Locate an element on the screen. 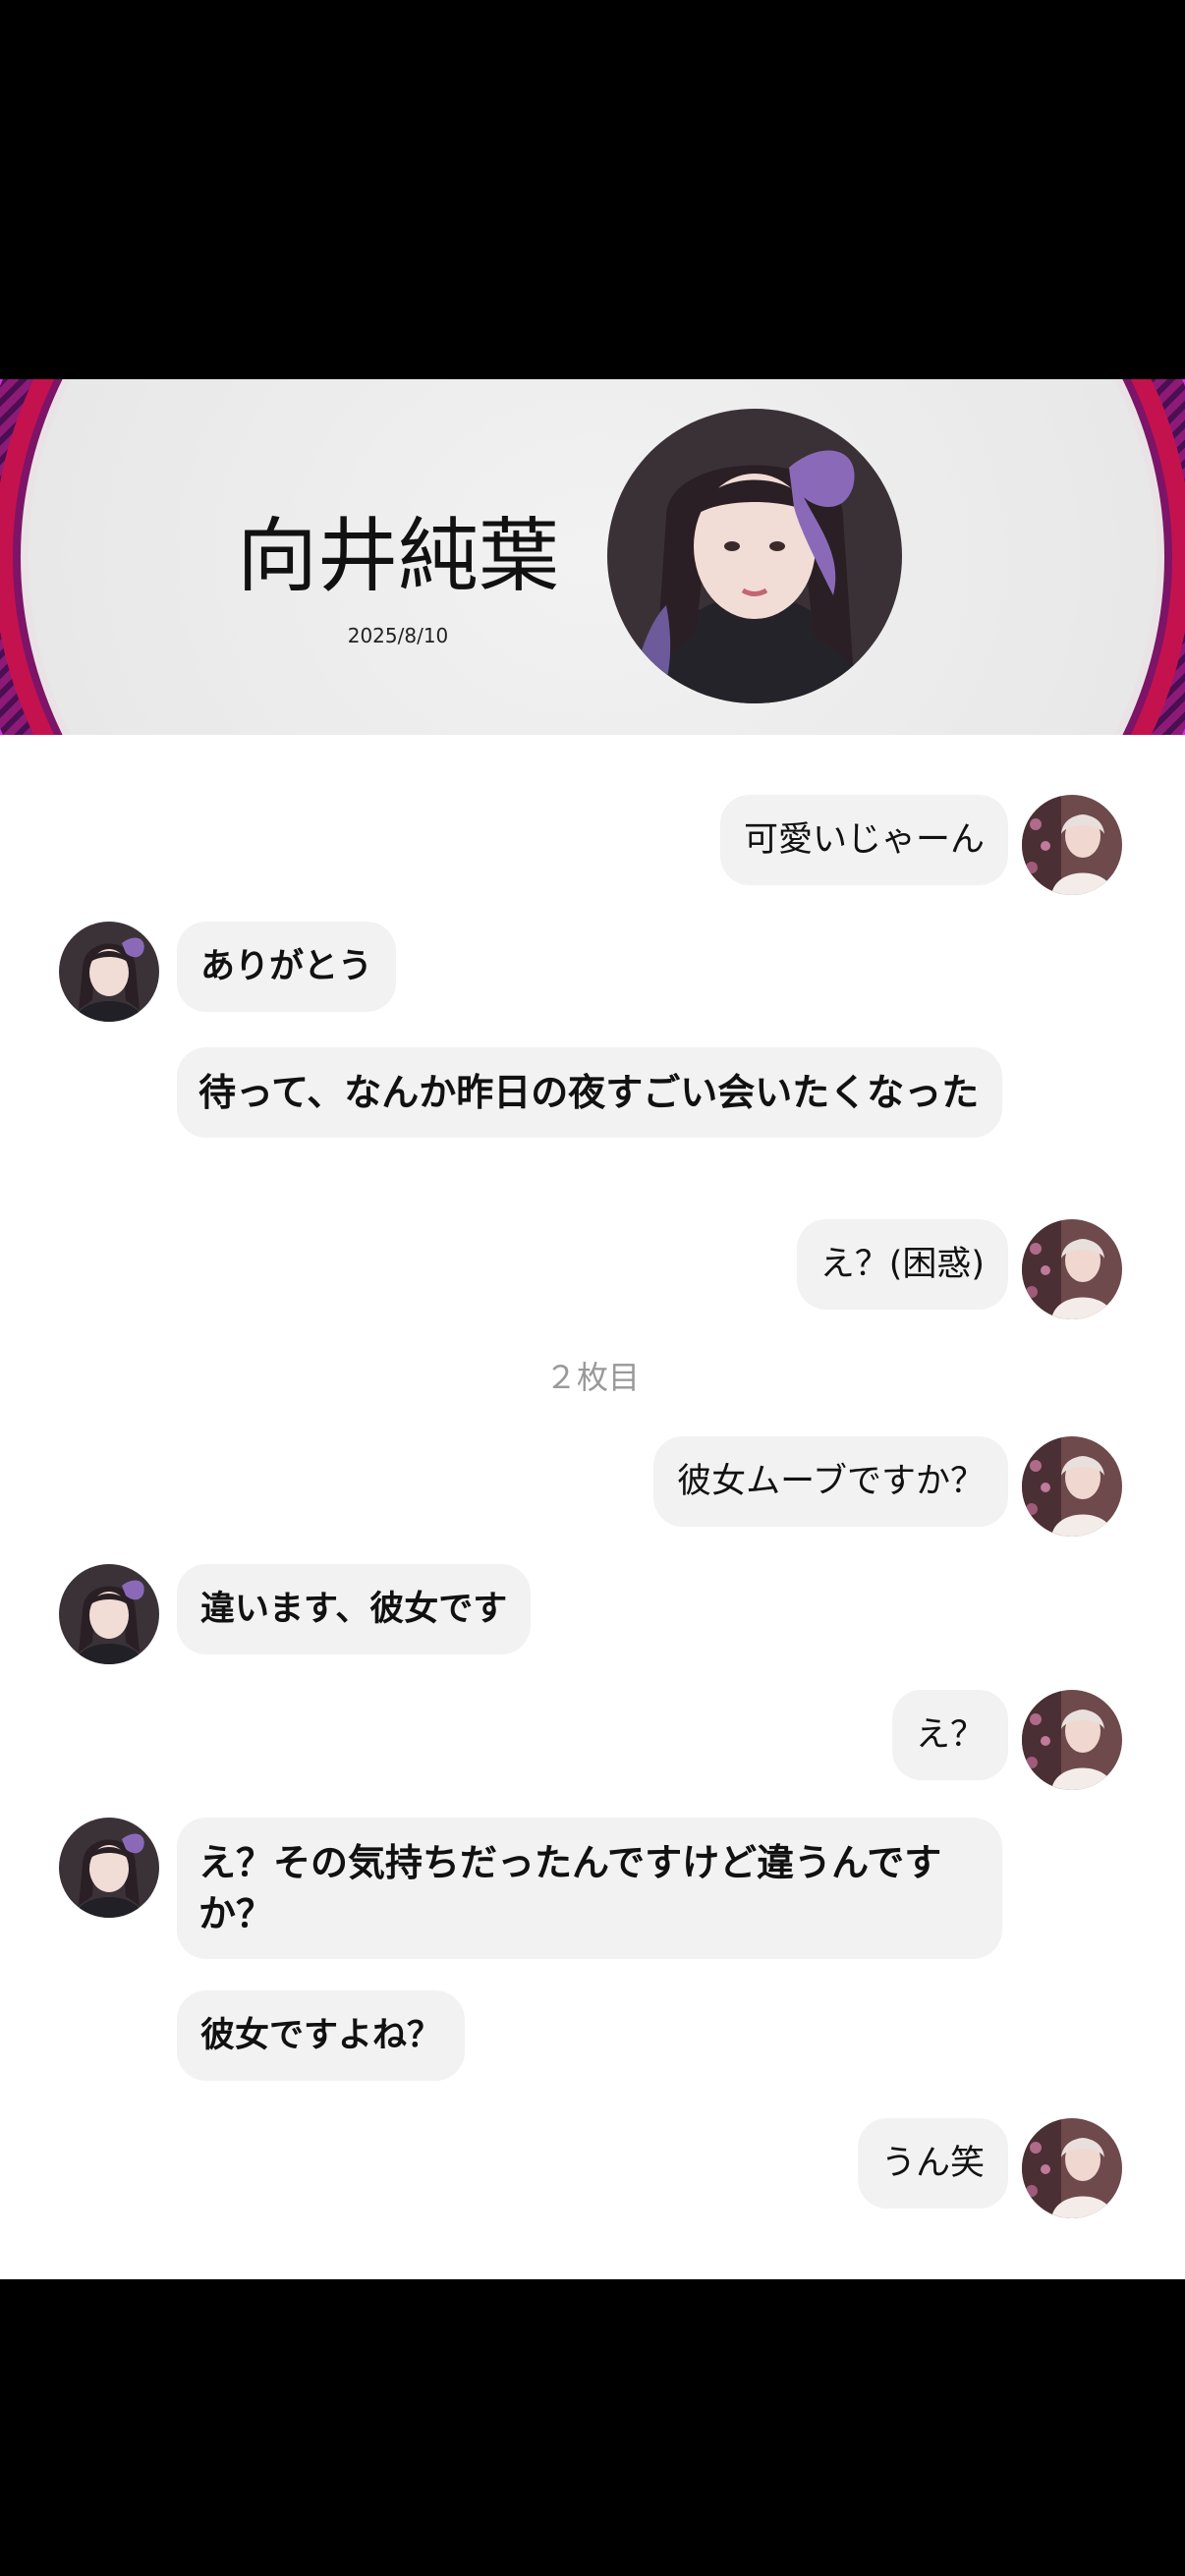 This screenshot has height=2576, width=1185. profile-avatar is located at coordinates (755, 556).